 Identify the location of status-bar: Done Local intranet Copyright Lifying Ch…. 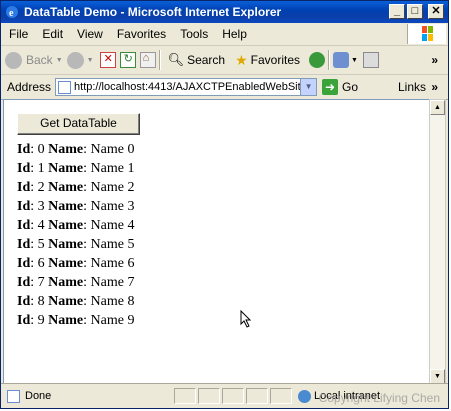
(224, 395).